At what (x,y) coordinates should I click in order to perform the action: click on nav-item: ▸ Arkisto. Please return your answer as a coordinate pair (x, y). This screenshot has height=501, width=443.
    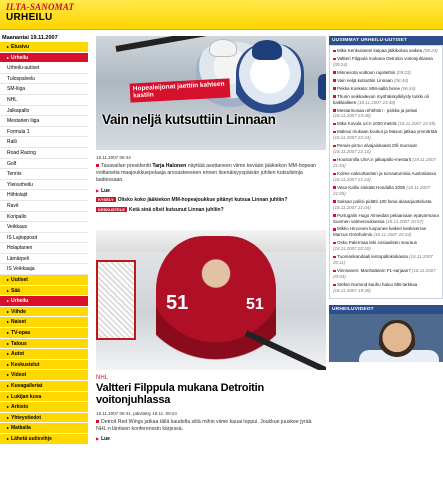
    Looking at the image, I should click on (44, 407).